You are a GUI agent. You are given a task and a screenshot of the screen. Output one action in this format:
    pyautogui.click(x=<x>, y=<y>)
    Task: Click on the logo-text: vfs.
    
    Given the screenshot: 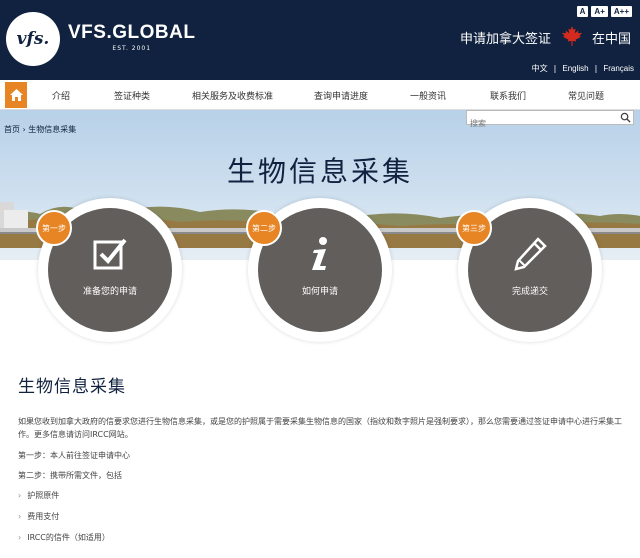 What is the action you would take?
    pyautogui.click(x=33, y=39)
    